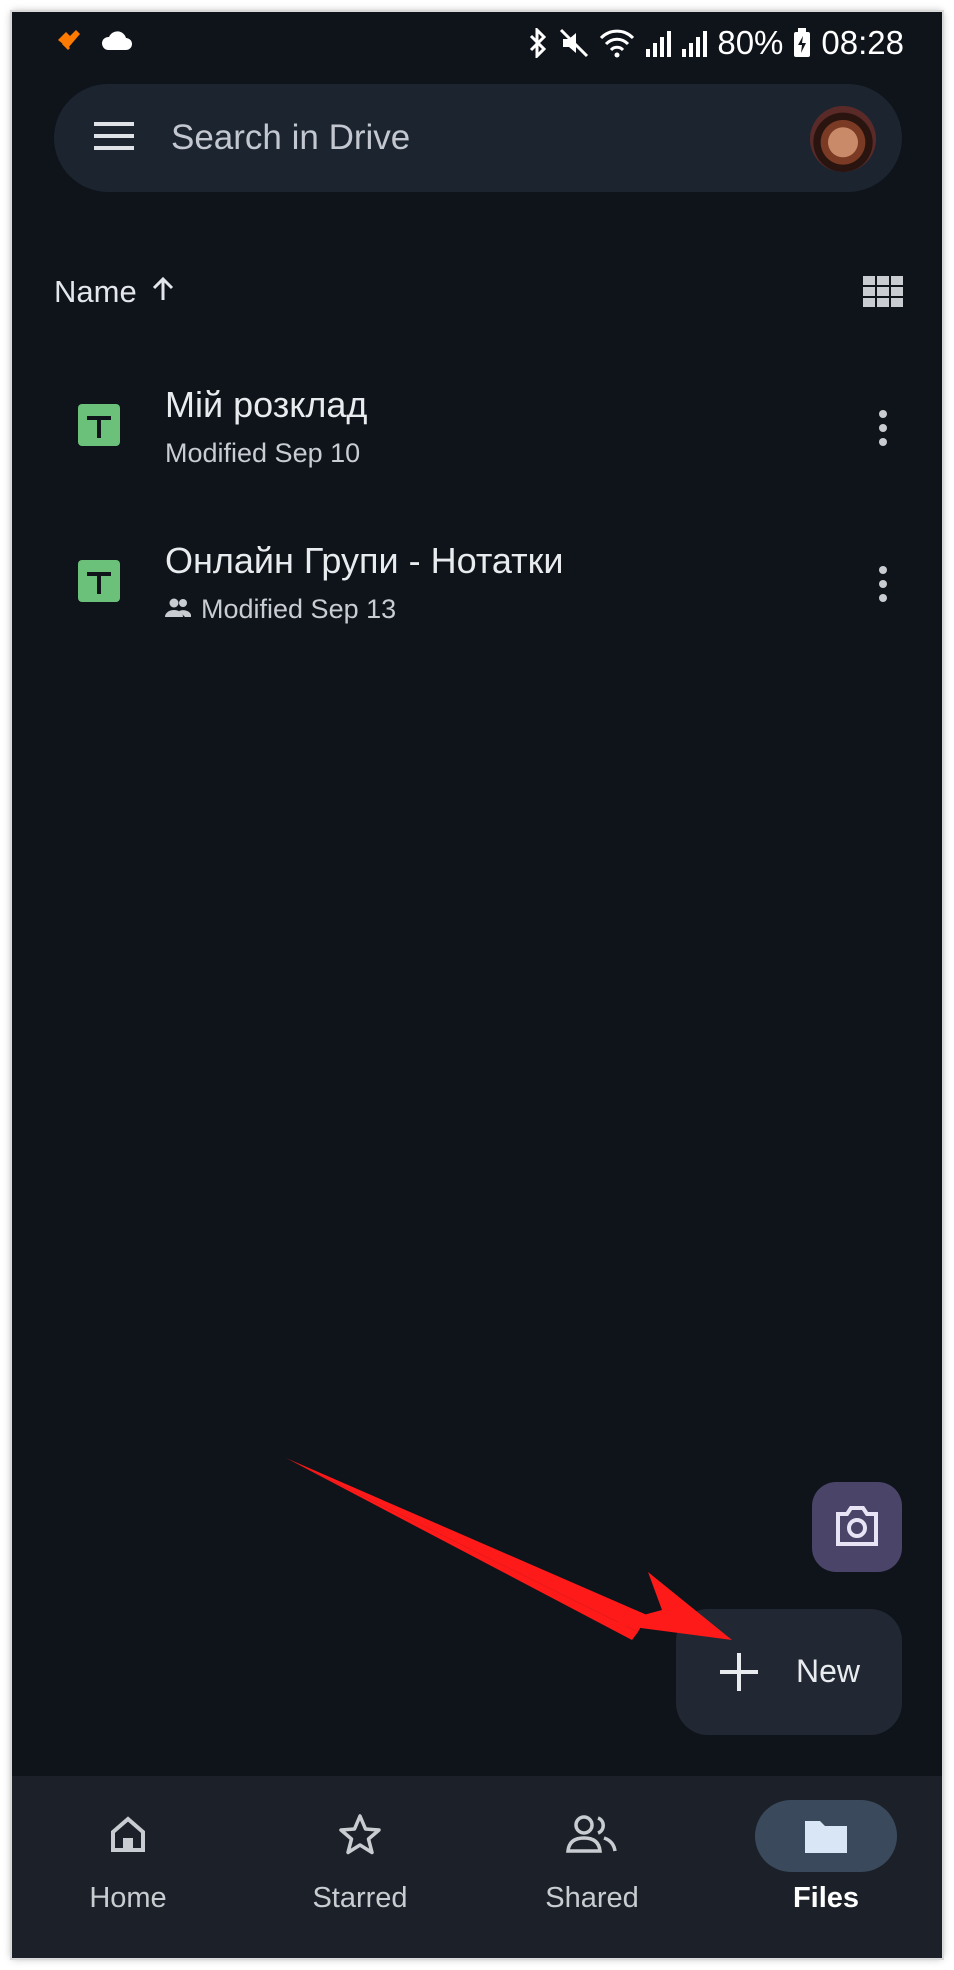 The width and height of the screenshot is (954, 1970). What do you see at coordinates (843, 139) in the screenshot?
I see `avatar` at bounding box center [843, 139].